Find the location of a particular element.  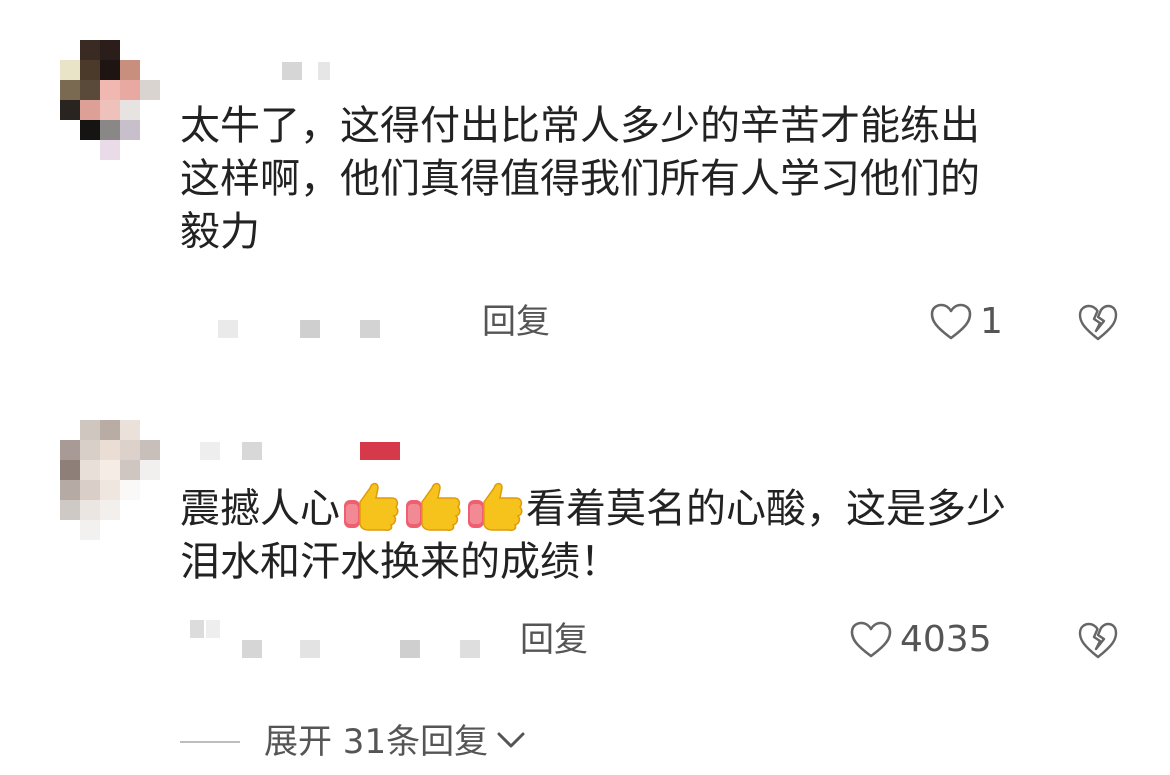

expand-replies-button: 展开 31条回复 is located at coordinates (353, 742).